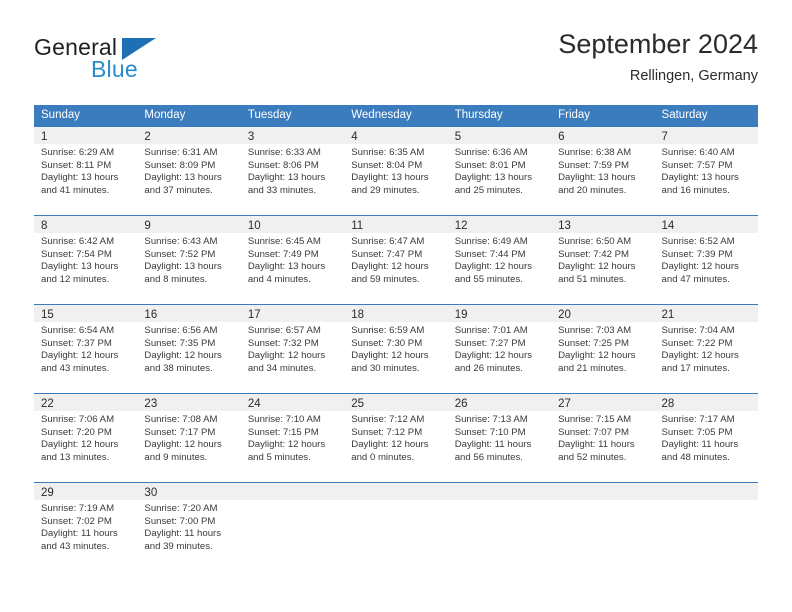 Image resolution: width=792 pixels, height=612 pixels. I want to click on day-sunset-text: Sunset: 7:44 PM, so click(490, 254).